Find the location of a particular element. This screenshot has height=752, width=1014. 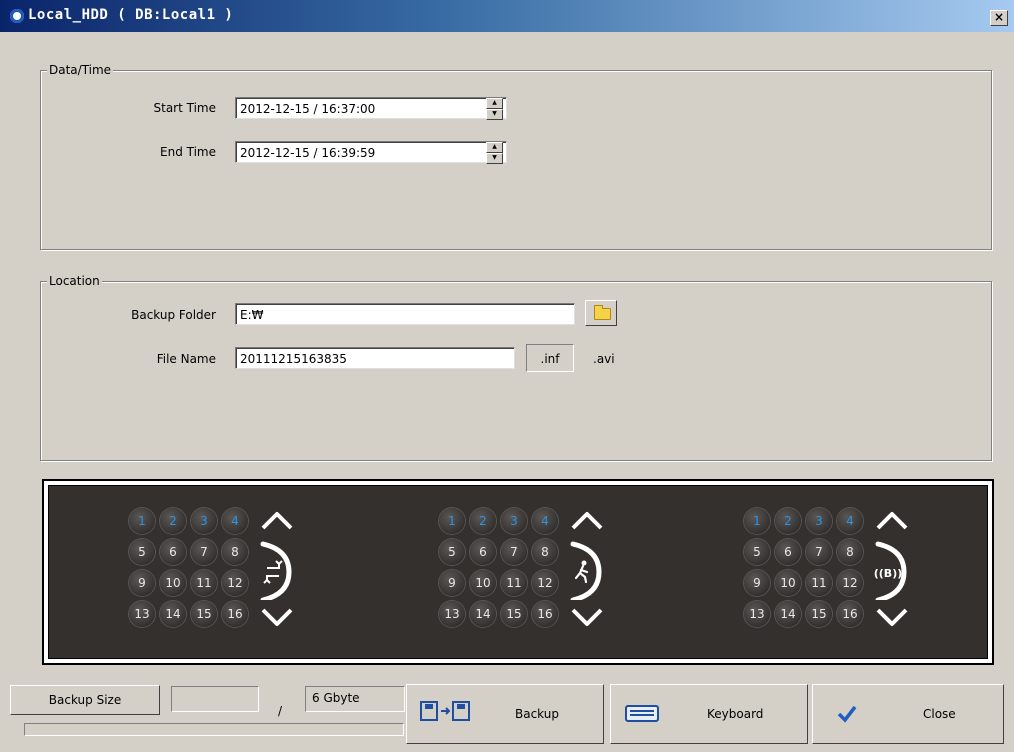

channel-group-2: 1 2 3 4 5 6 7 8 9 10 11 12 13 14 15 16 is located at coordinates (529, 573).